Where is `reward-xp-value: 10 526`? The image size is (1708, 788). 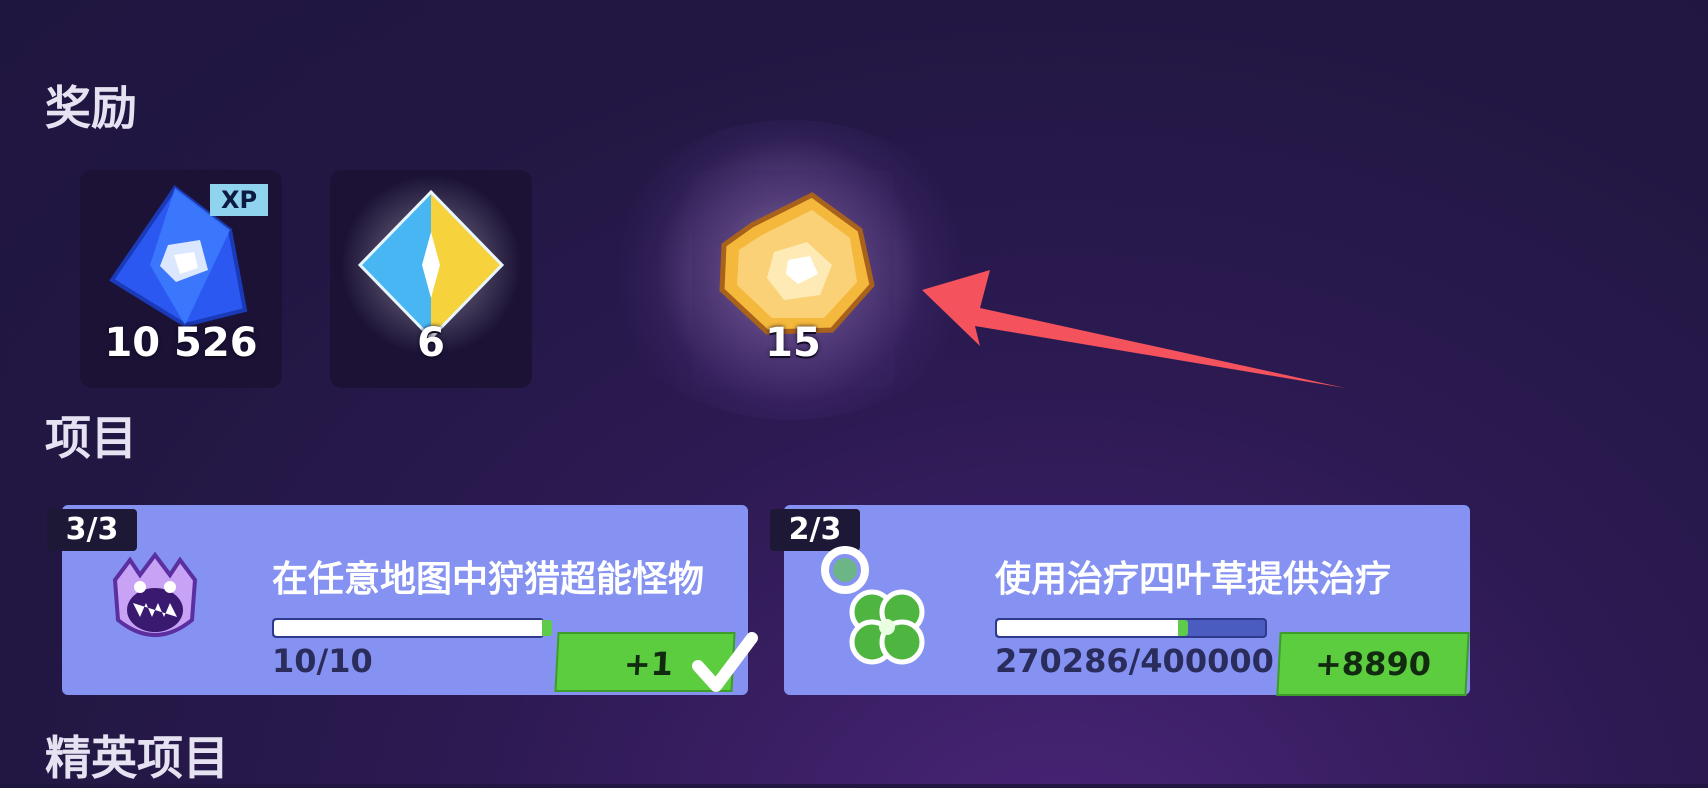 reward-xp-value: 10 526 is located at coordinates (181, 343).